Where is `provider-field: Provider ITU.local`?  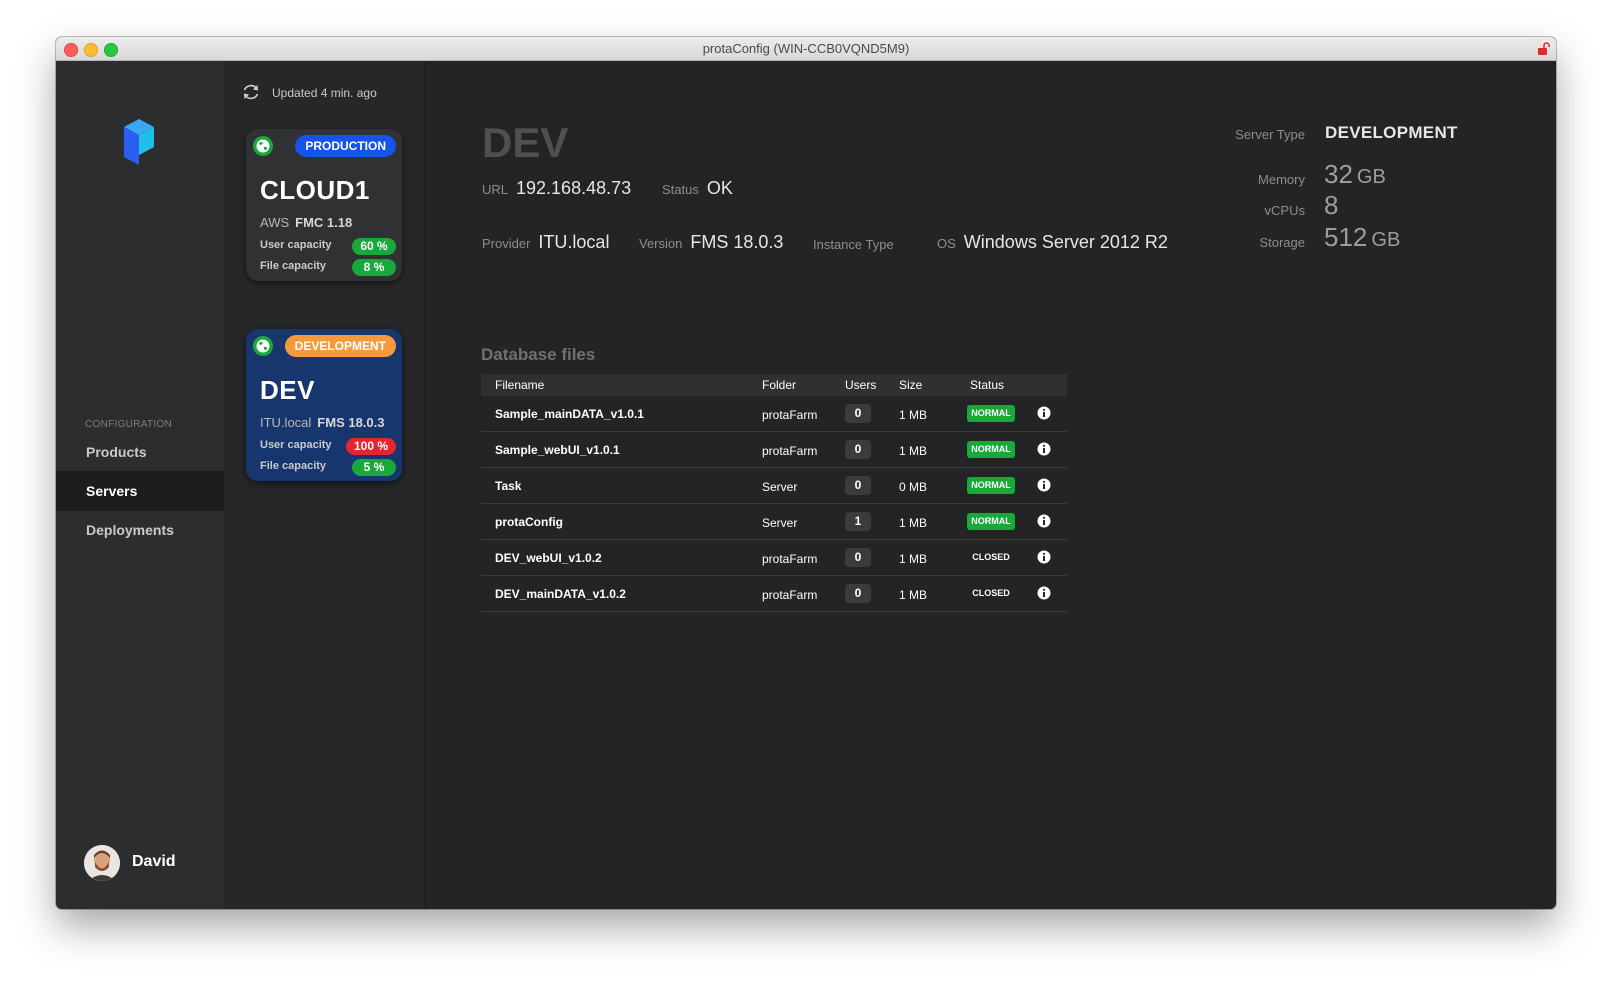
provider-field: Provider ITU.local is located at coordinates (545, 242).